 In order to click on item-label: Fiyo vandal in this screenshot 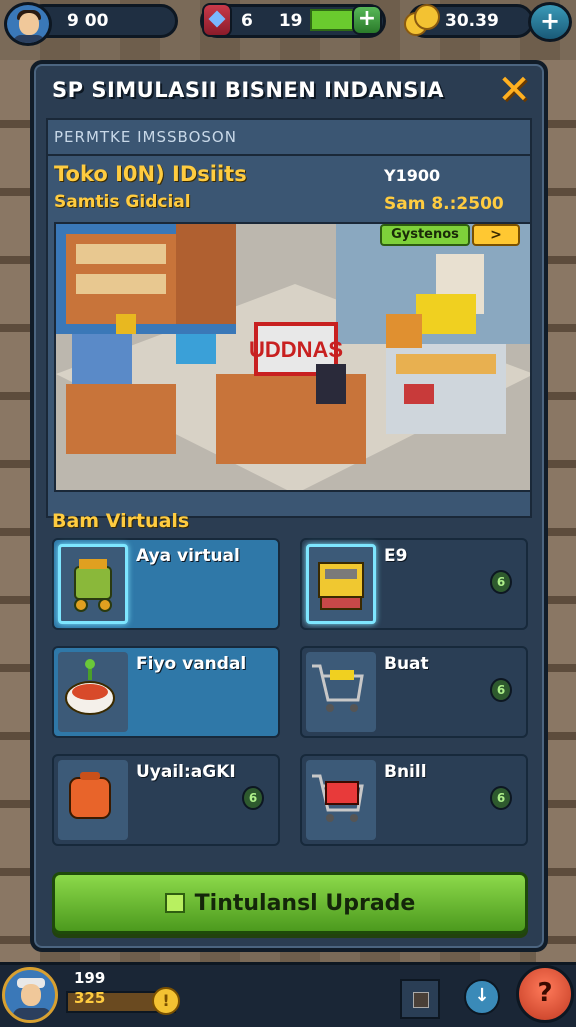, I will do `click(191, 664)`.